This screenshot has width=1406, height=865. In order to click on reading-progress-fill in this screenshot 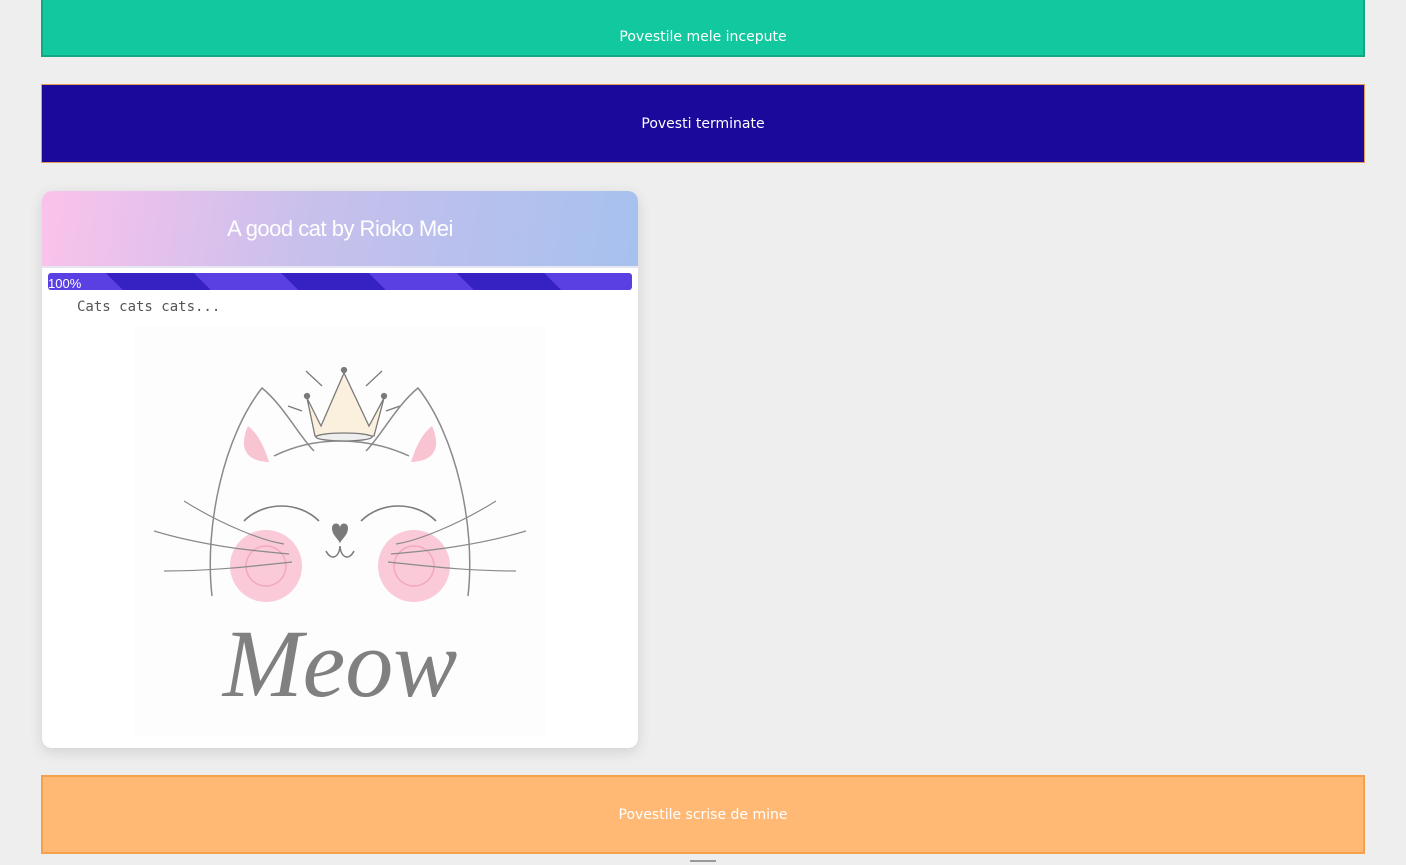, I will do `click(340, 281)`.